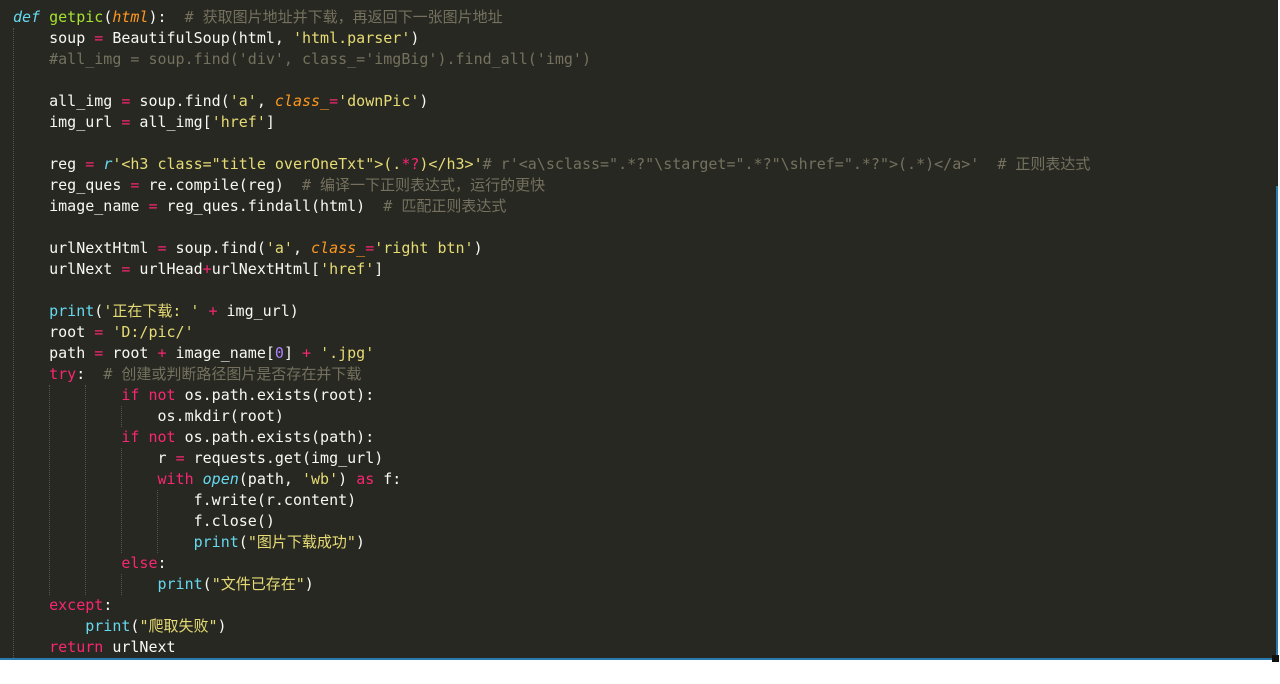  I want to click on code-line: f.write(r.content), so click(185, 500).